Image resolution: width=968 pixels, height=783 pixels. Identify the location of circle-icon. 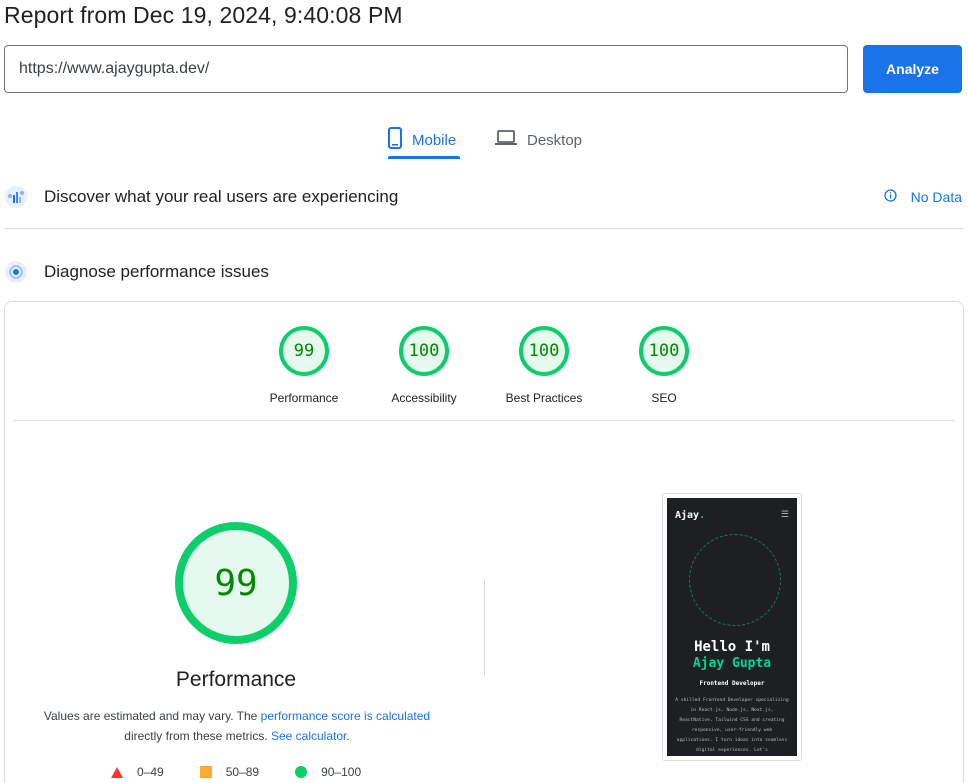
(301, 772).